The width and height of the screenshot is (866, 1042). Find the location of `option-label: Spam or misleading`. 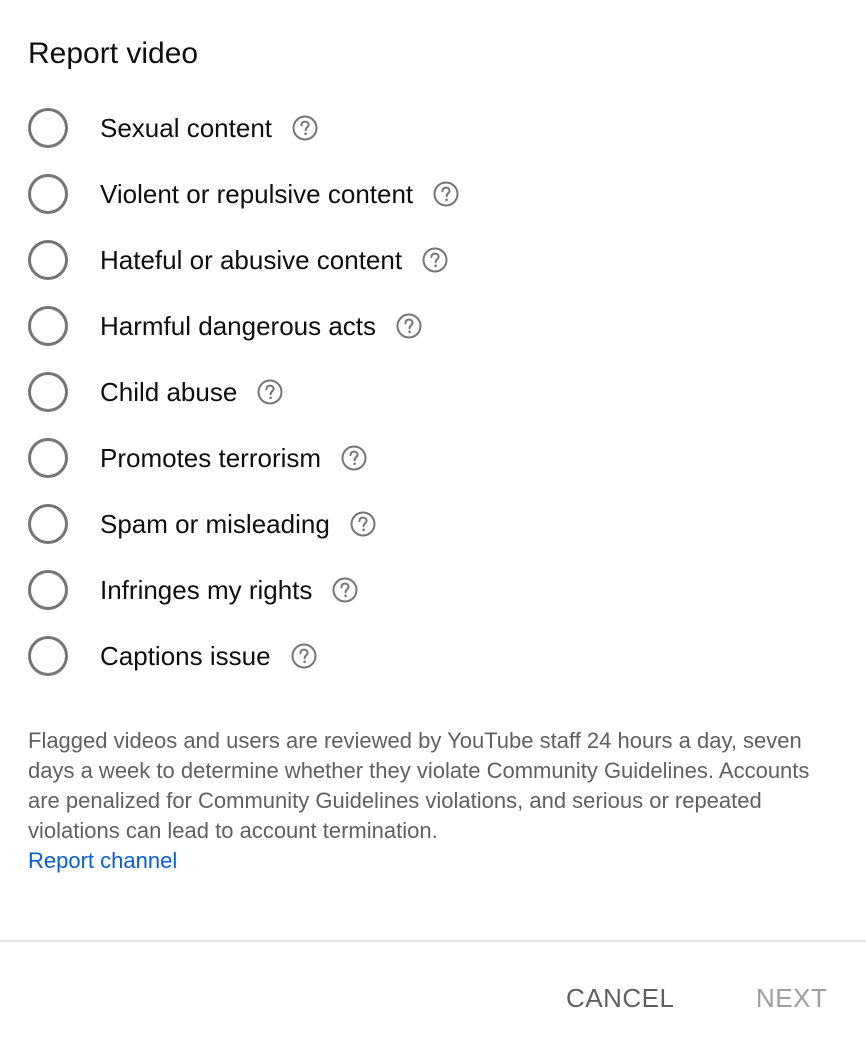

option-label: Spam or misleading is located at coordinates (215, 524).